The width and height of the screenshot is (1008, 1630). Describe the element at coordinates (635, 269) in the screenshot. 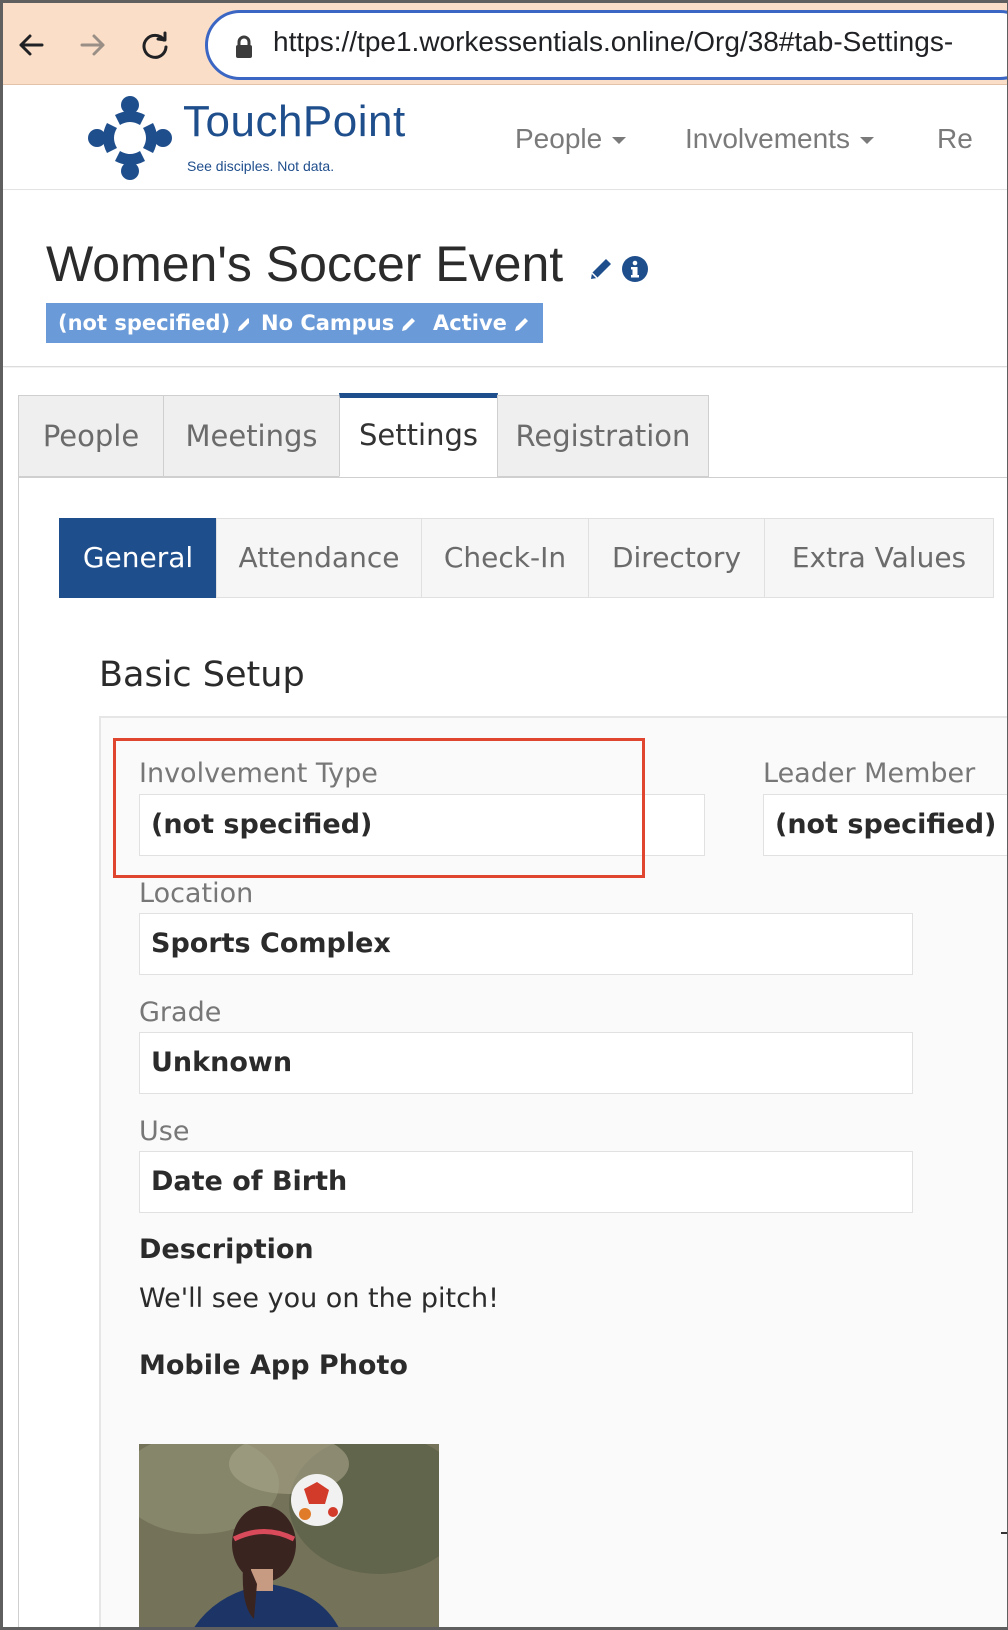

I see `info-icon` at that location.